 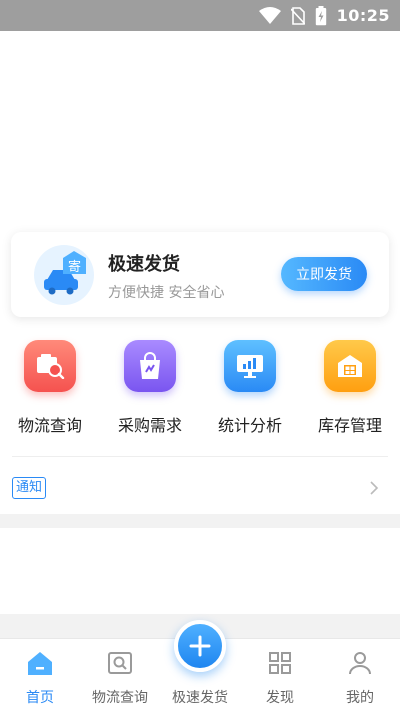 I want to click on tab-label-home: 首页, so click(x=40, y=698).